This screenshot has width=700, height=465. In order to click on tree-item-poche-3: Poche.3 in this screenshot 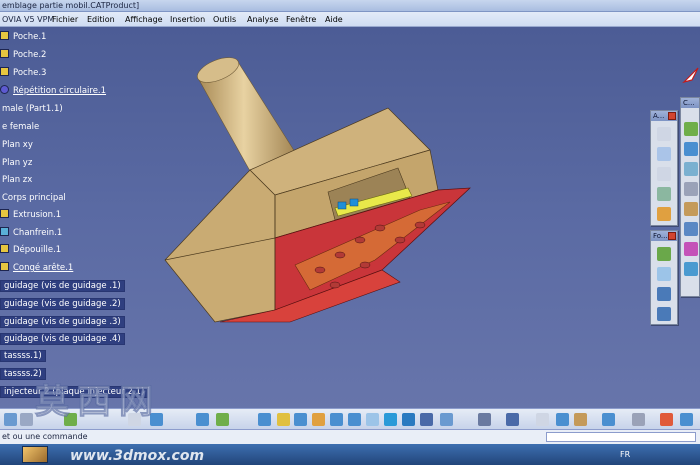, I will do `click(24, 73)`.